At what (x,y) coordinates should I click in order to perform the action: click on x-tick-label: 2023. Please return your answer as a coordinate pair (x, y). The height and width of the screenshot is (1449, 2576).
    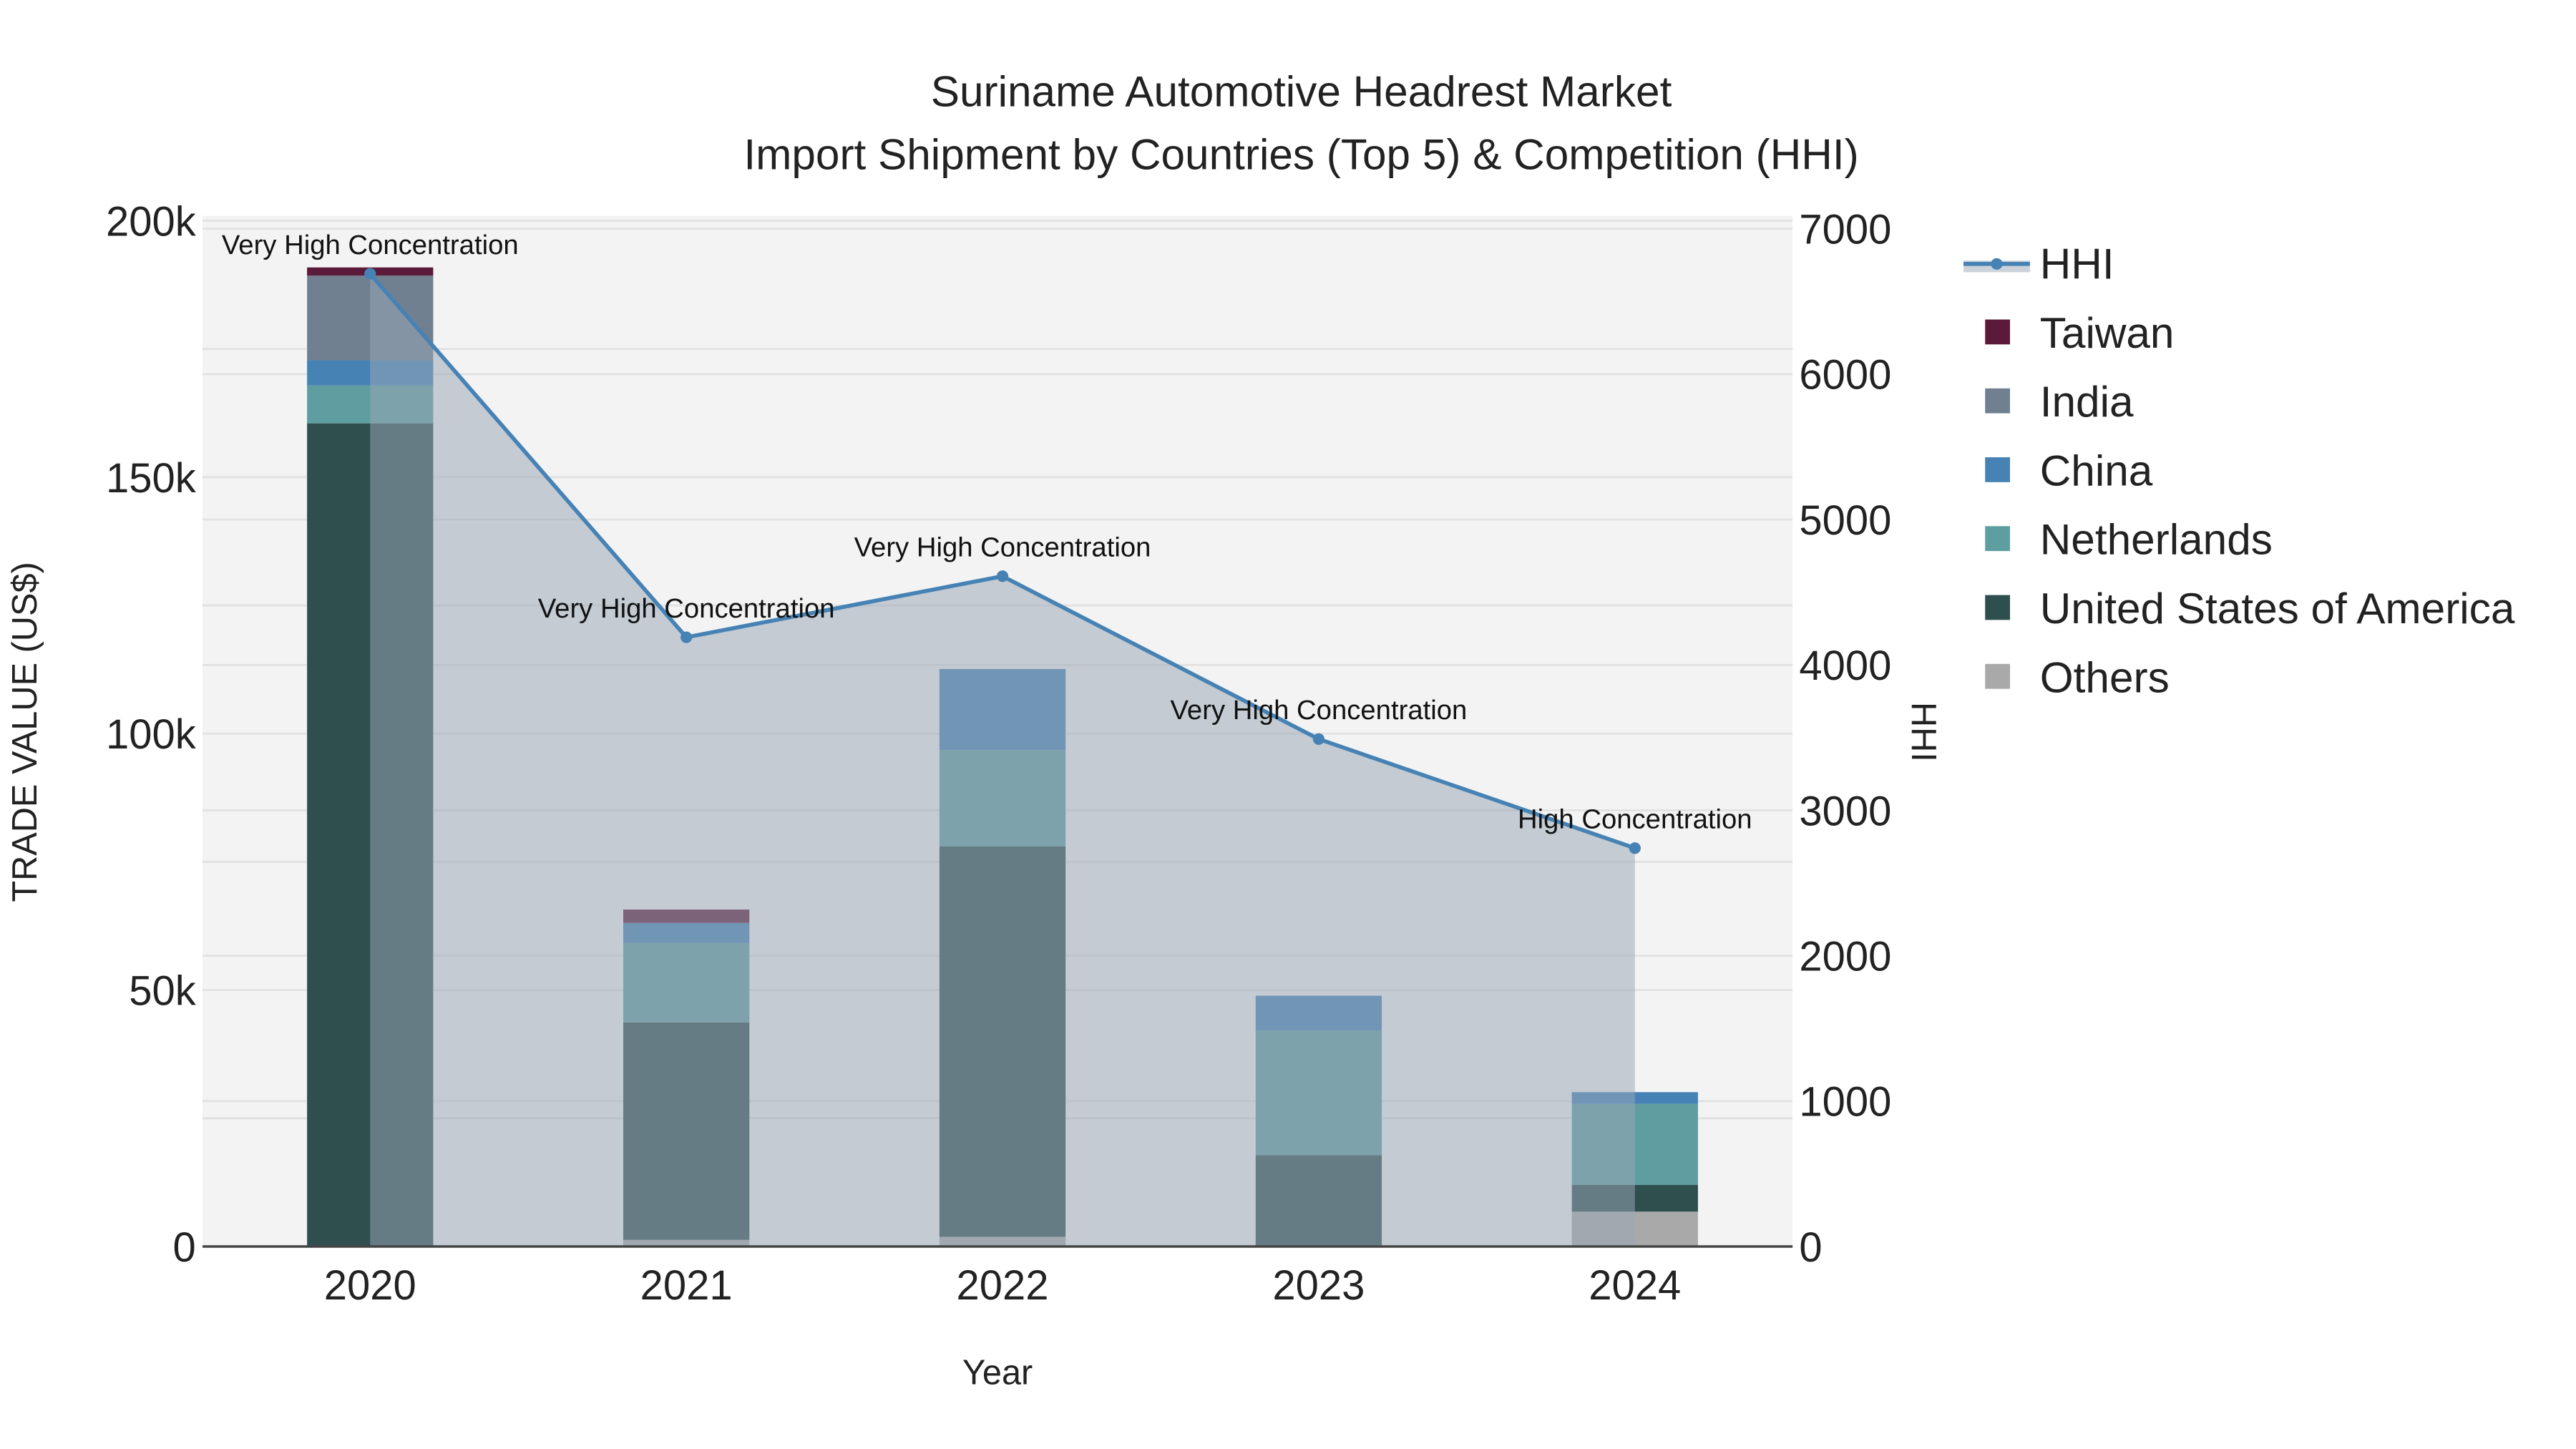
    Looking at the image, I should click on (1318, 1286).